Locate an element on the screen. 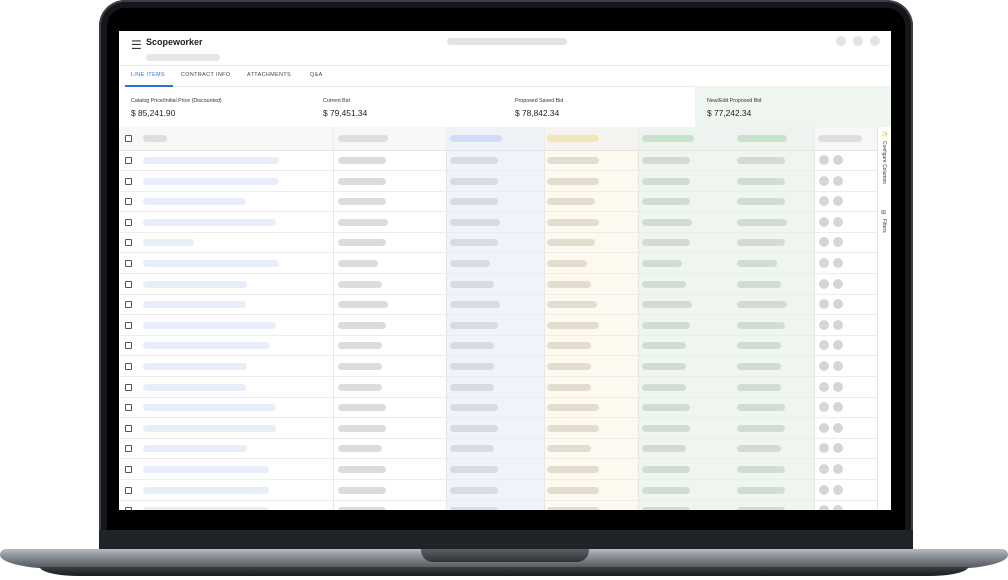 The height and width of the screenshot is (580, 1008). tab-attachments: ATTACHMENTS is located at coordinates (269, 75).